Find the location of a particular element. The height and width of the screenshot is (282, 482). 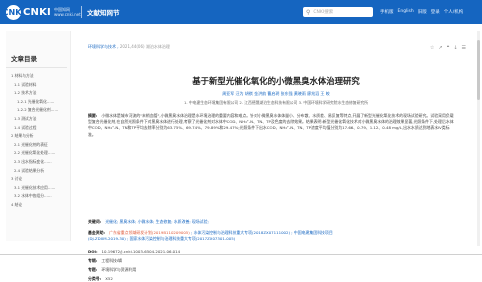

search-icon: ⚲ is located at coordinates (308, 12).